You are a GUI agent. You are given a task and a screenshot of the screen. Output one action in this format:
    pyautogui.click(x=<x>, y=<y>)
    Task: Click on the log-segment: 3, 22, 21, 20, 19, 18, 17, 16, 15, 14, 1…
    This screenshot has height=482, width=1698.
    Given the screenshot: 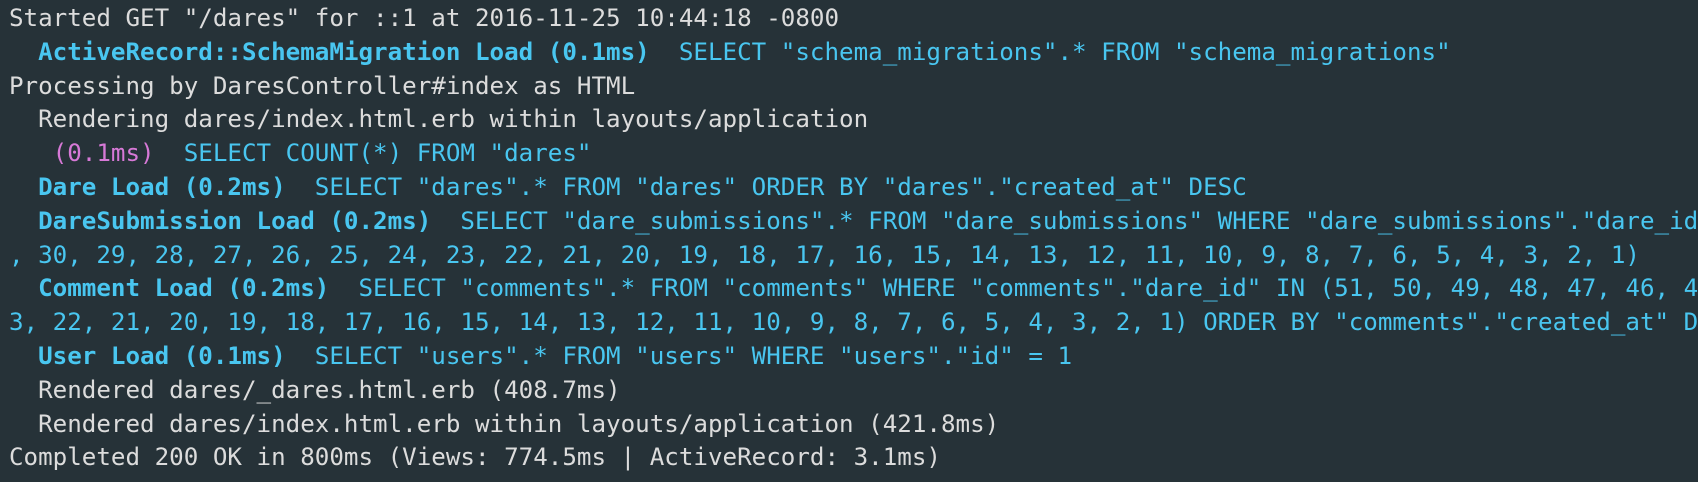 What is the action you would take?
    pyautogui.click(x=853, y=322)
    